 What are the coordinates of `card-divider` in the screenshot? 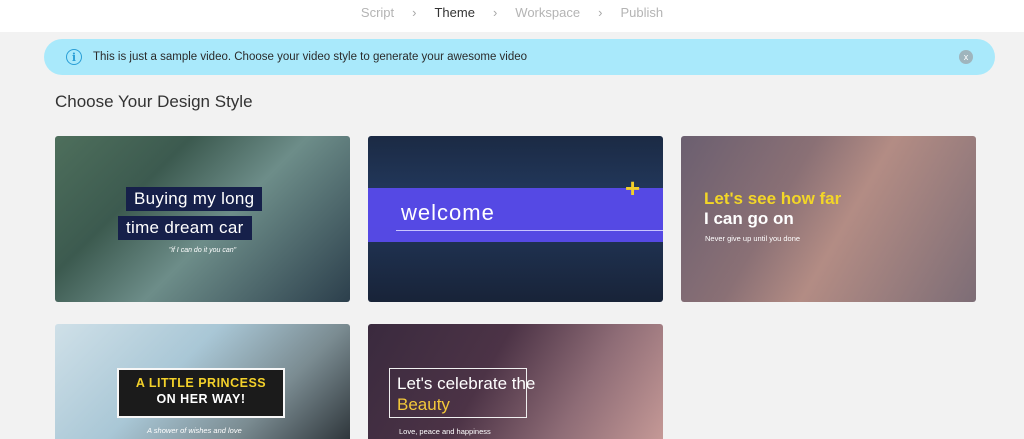 It's located at (529, 230).